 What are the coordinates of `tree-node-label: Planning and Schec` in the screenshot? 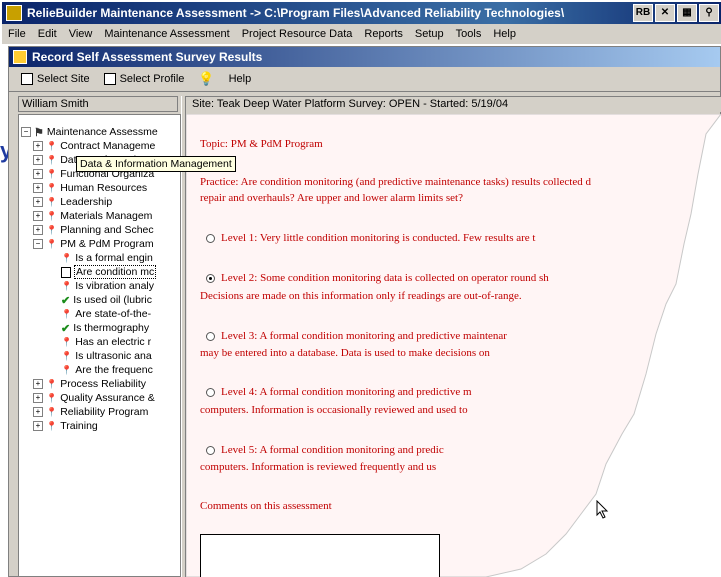 It's located at (107, 230).